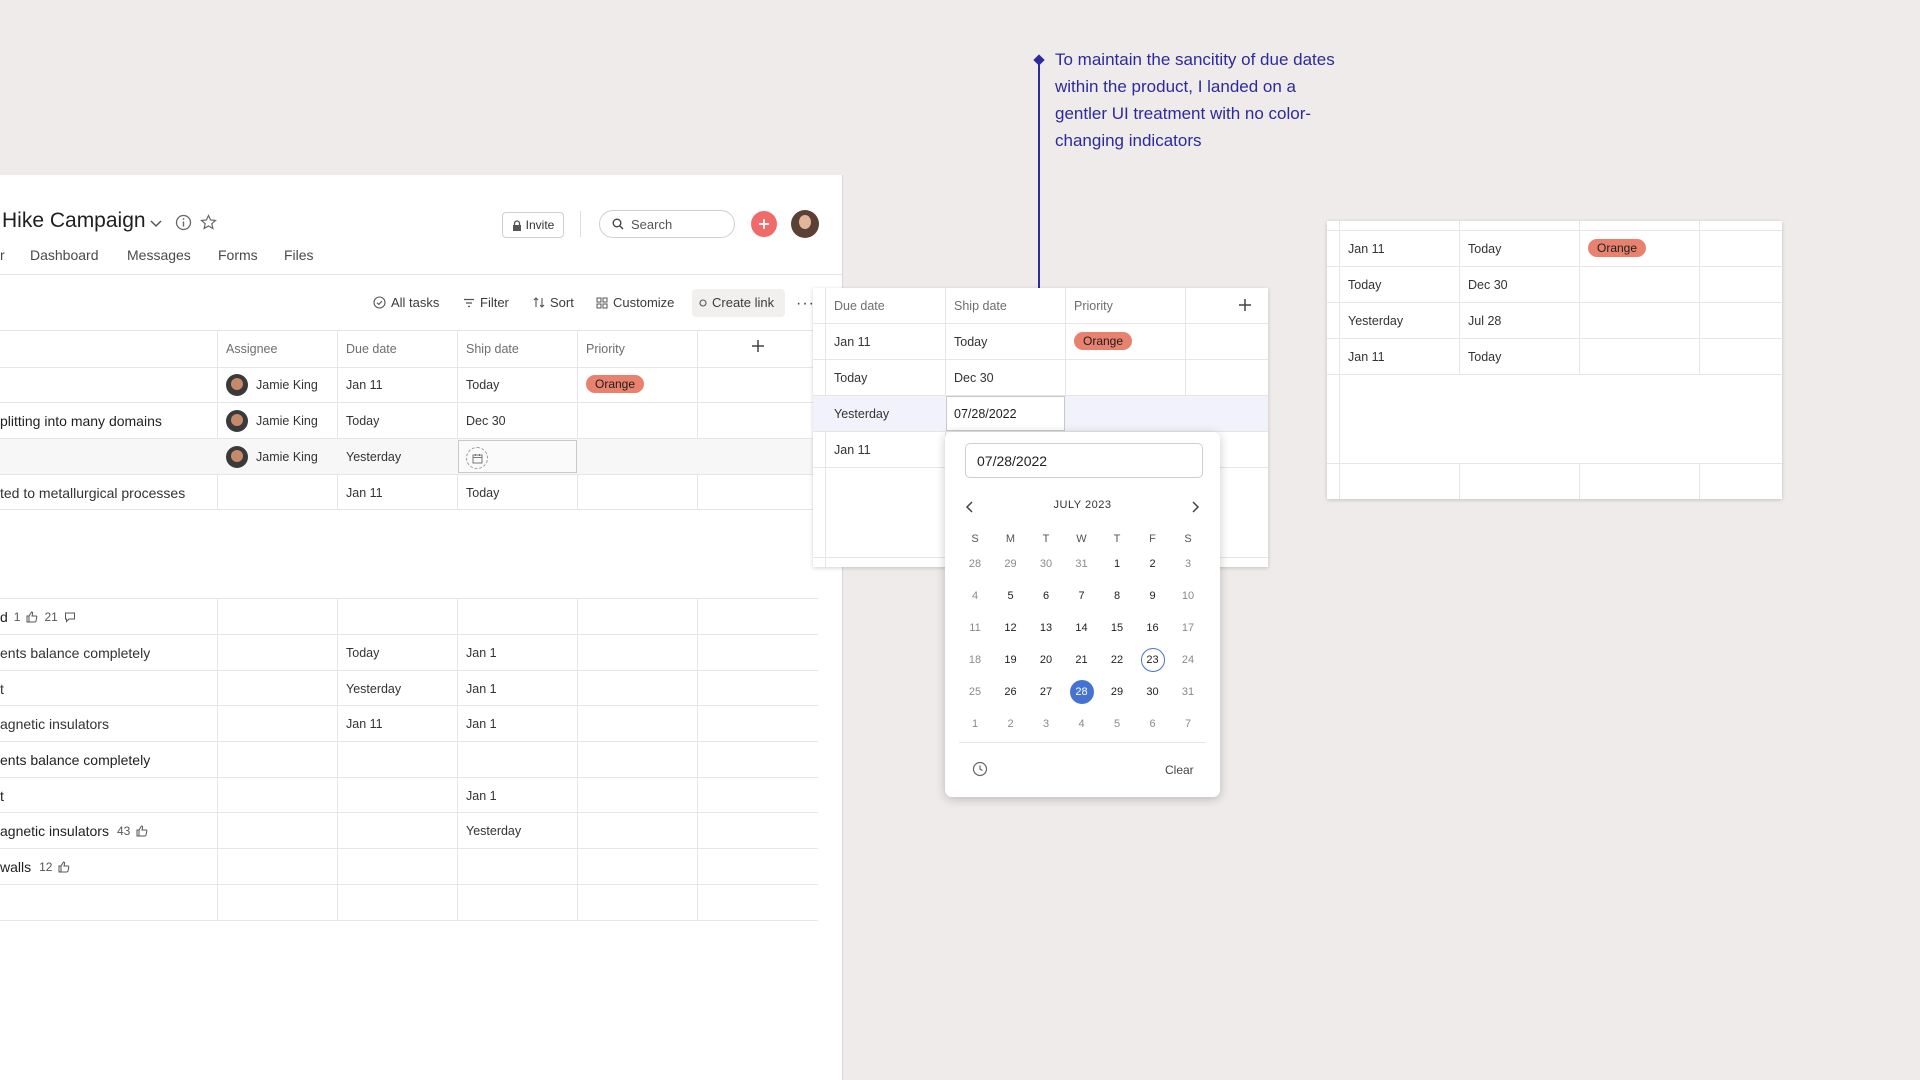 This screenshot has width=1920, height=1080. Describe the element at coordinates (493, 831) in the screenshot. I see `ship-date-cell: Yesterday` at that location.